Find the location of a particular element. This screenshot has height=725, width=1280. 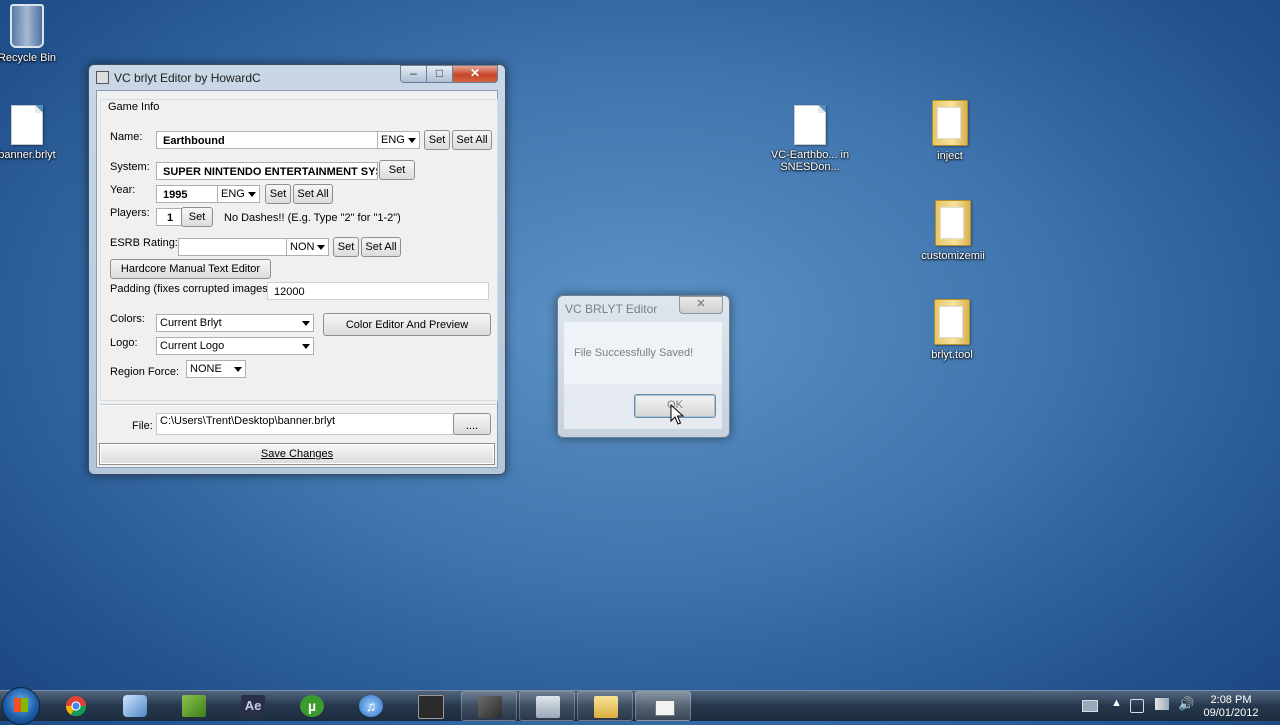

name-set-all-button: Set All is located at coordinates (472, 140).